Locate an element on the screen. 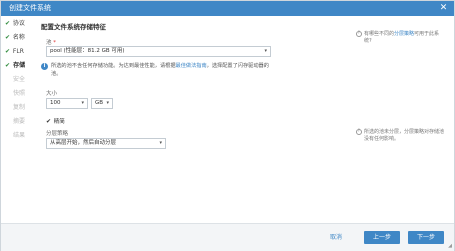 This screenshot has height=251, width=455. size-label: 大小 is located at coordinates (52, 94).